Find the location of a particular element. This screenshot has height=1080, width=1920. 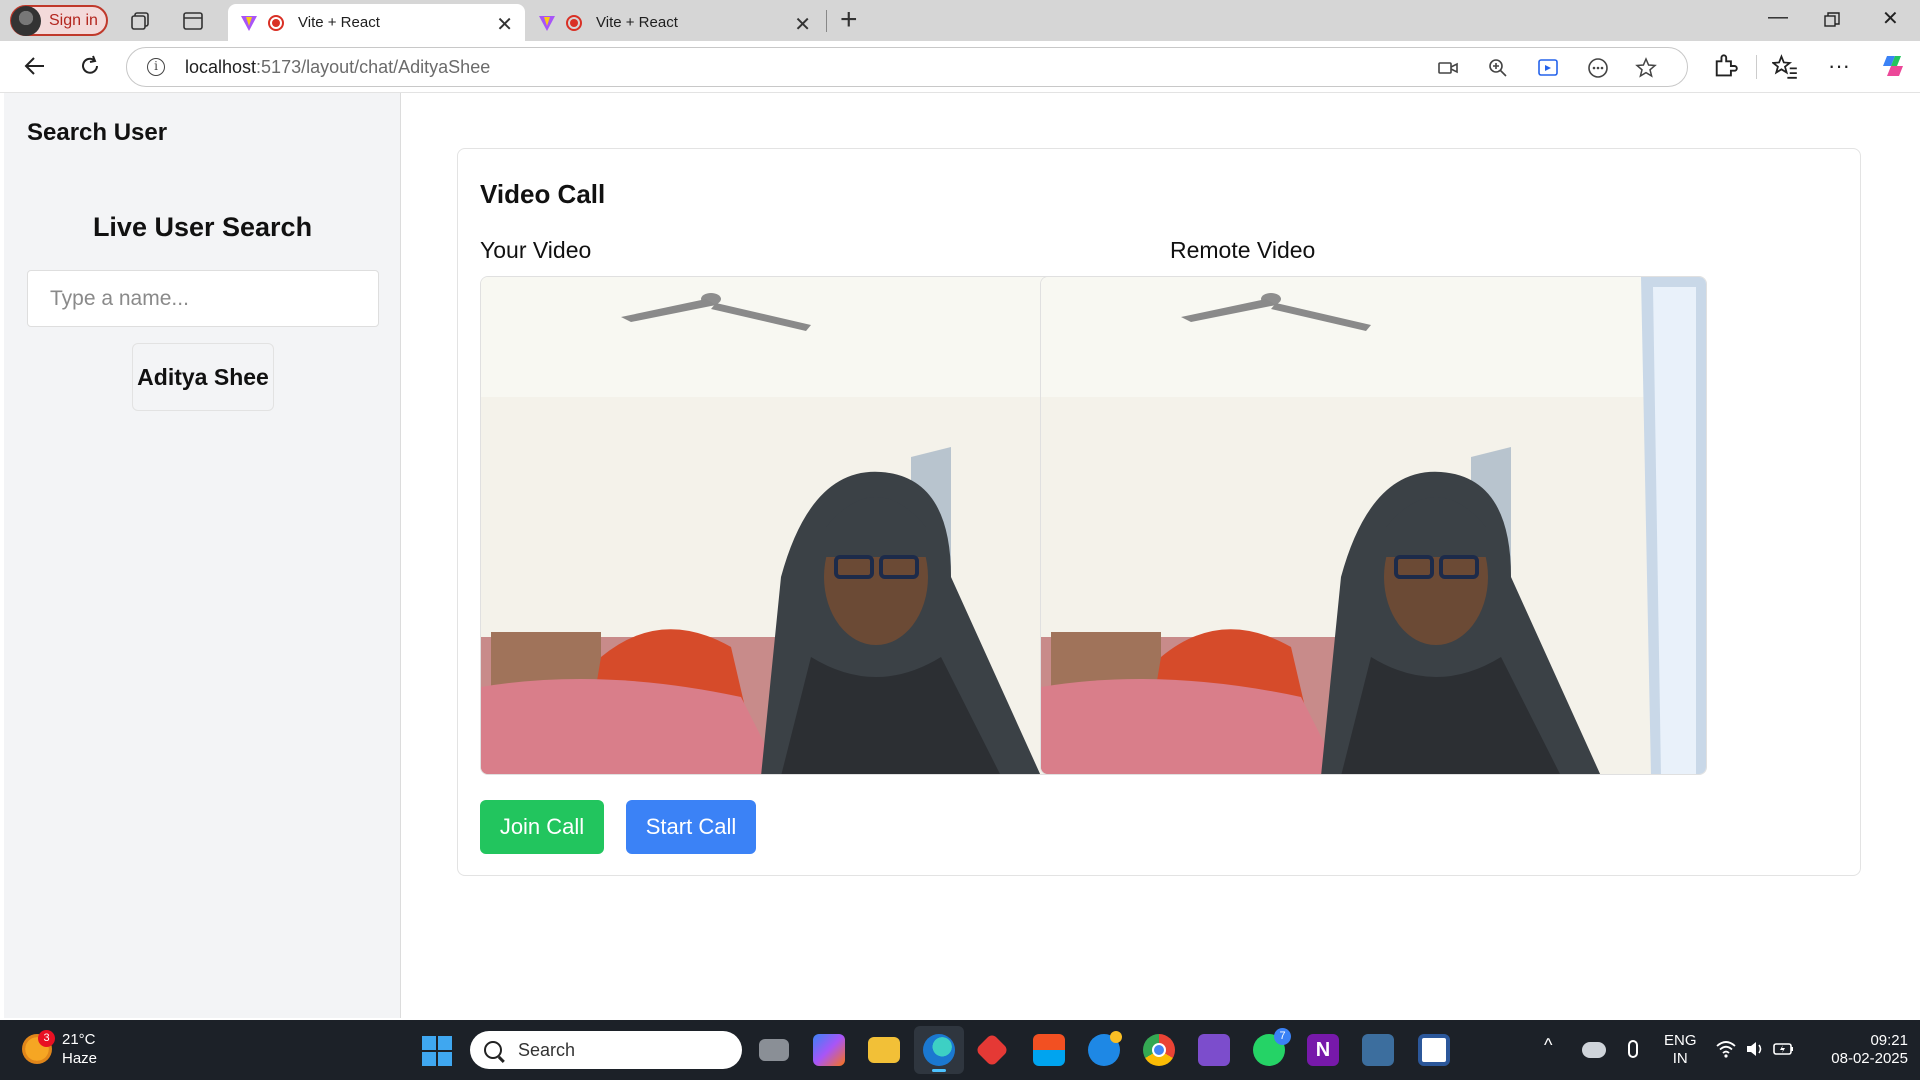

signin-label: Sign in is located at coordinates (73, 20).